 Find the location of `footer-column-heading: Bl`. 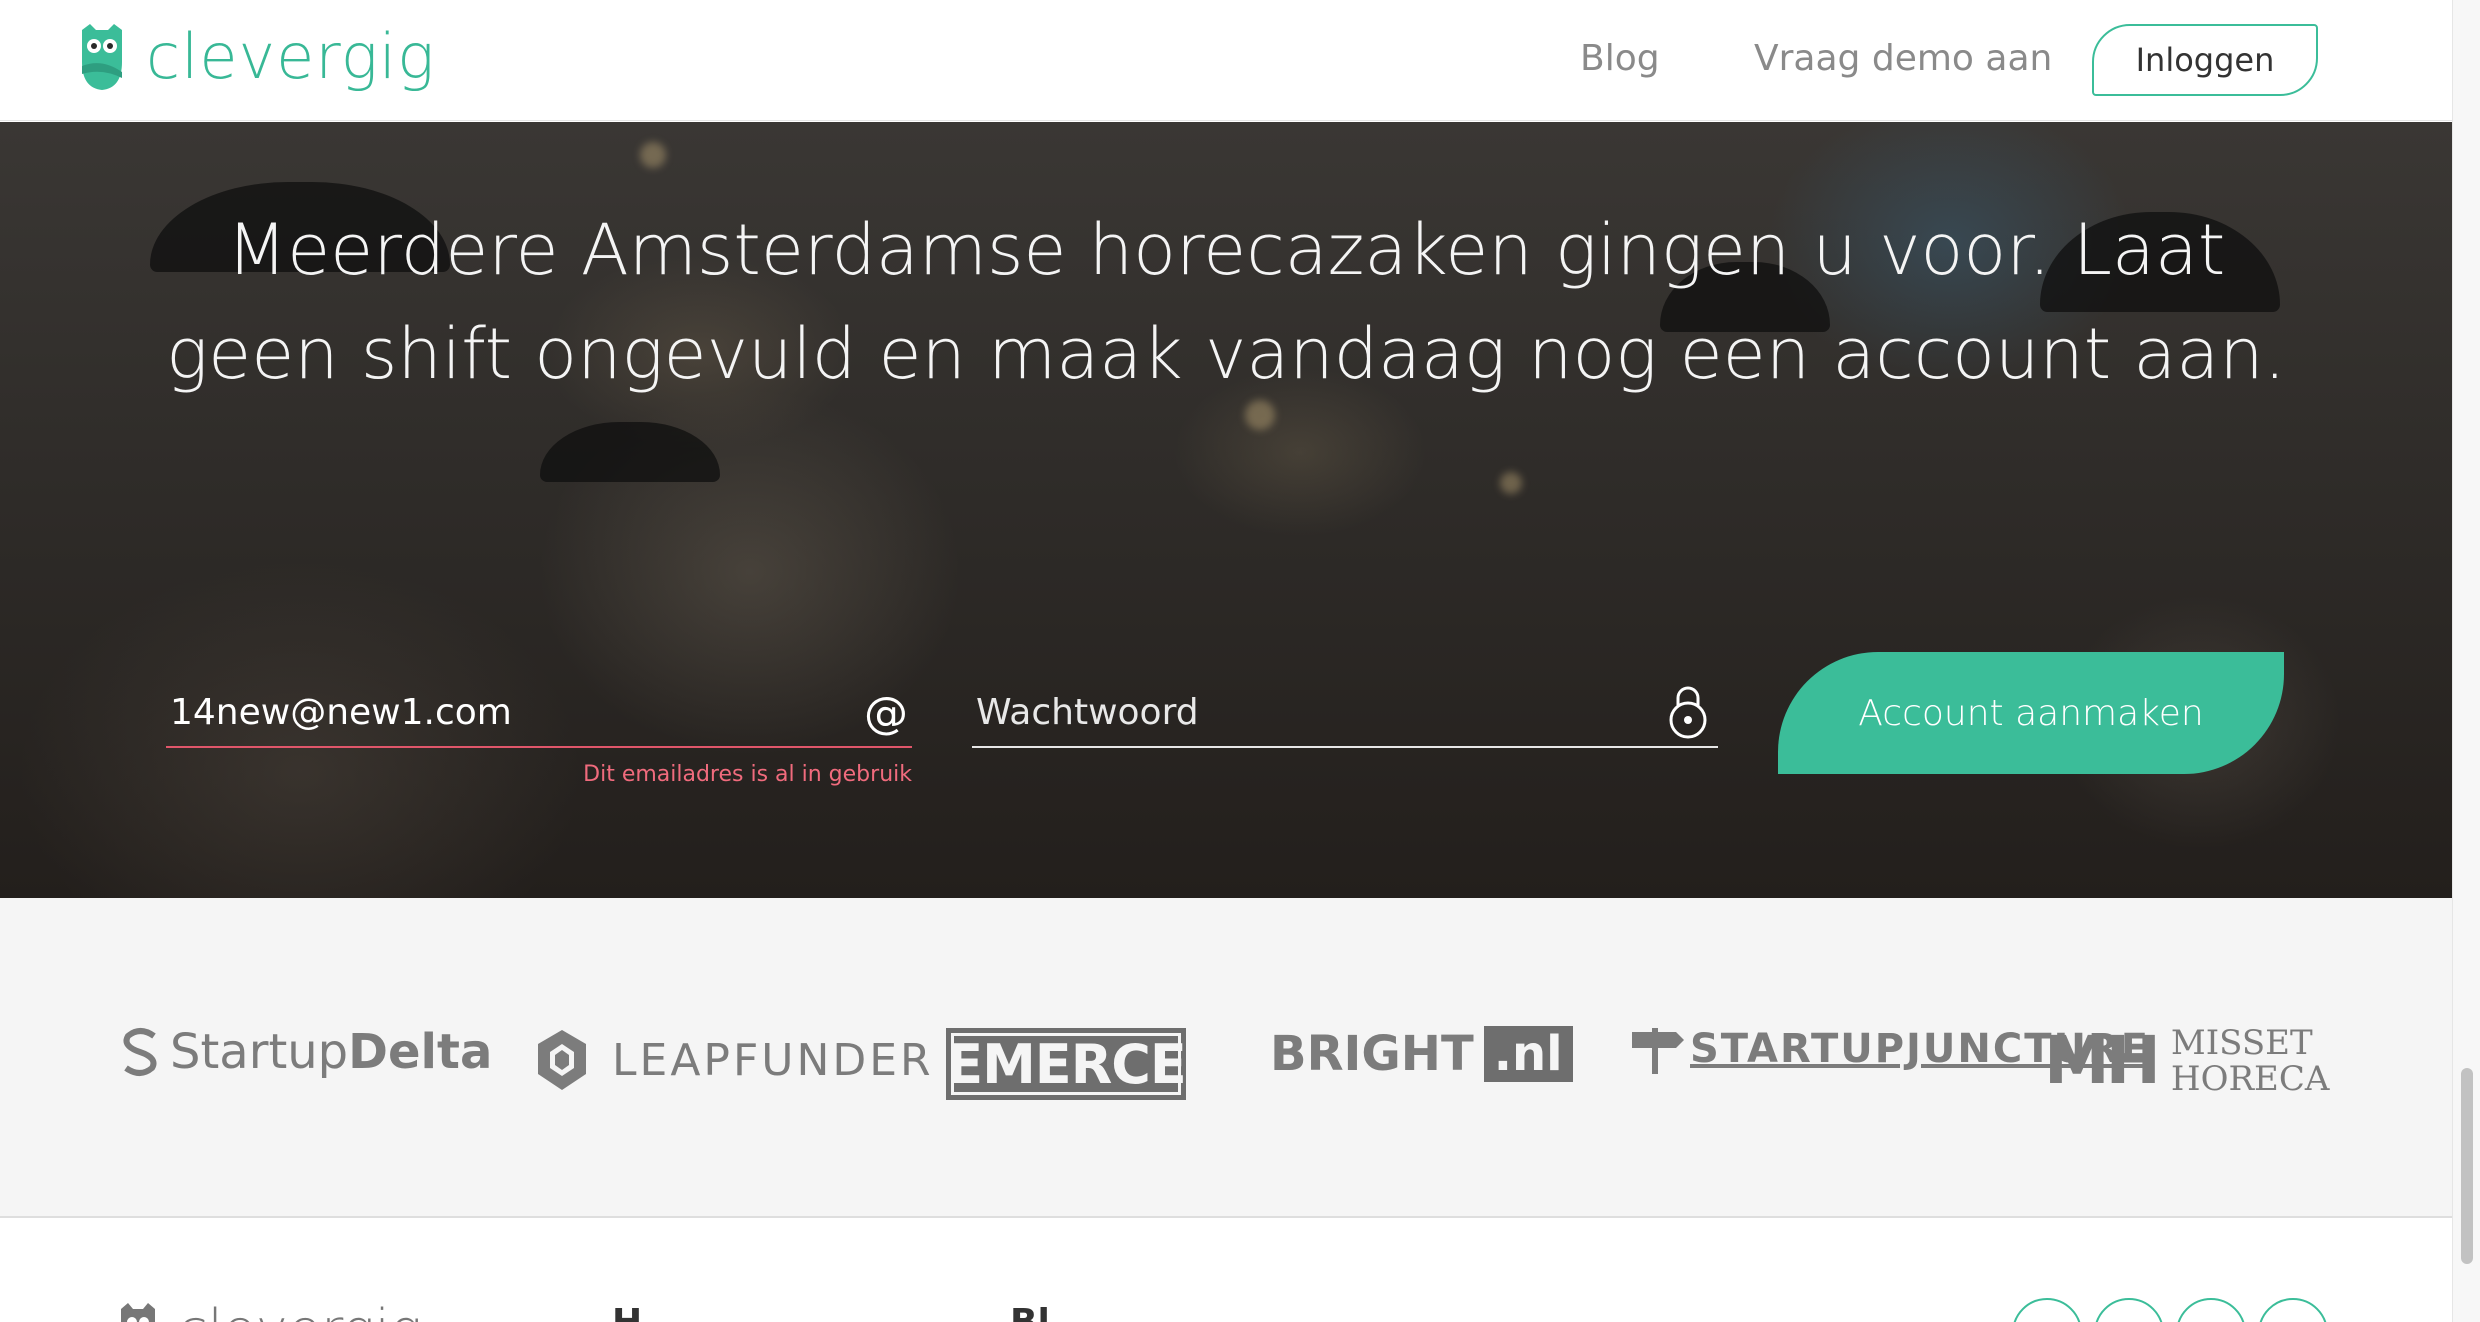

footer-column-heading: Bl is located at coordinates (1030, 1312).